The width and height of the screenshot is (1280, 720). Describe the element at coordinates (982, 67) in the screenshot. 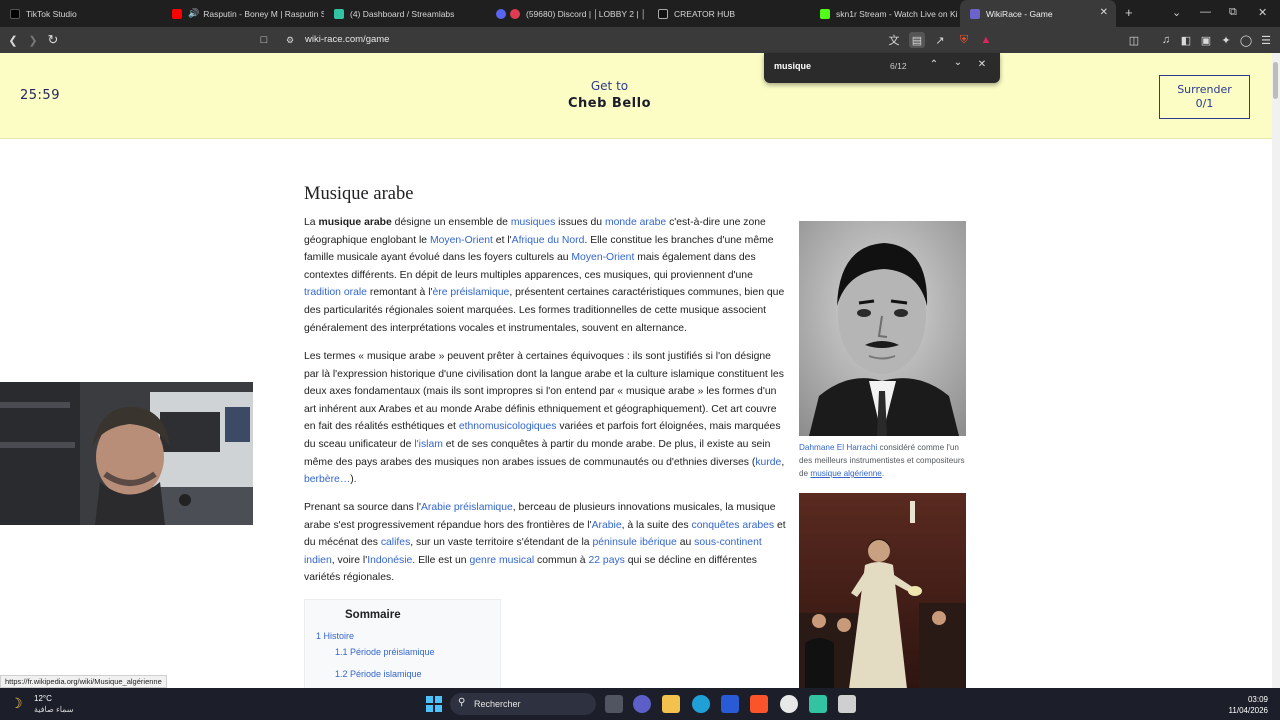

I see `find-close-icon: ✕` at that location.